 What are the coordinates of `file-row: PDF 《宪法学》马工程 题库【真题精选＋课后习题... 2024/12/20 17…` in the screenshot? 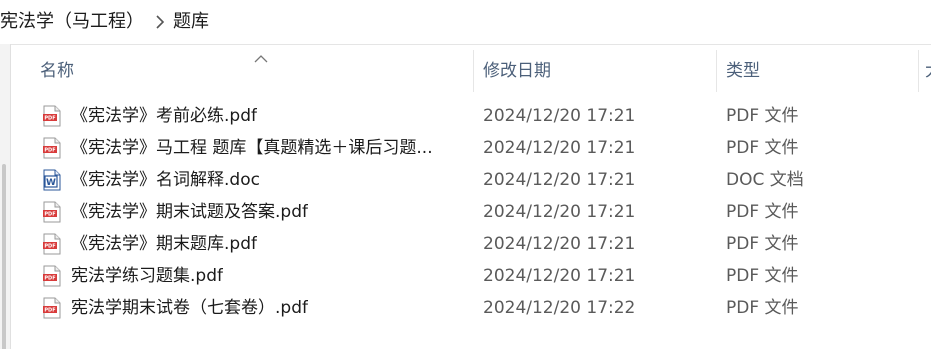 It's located at (470, 148).